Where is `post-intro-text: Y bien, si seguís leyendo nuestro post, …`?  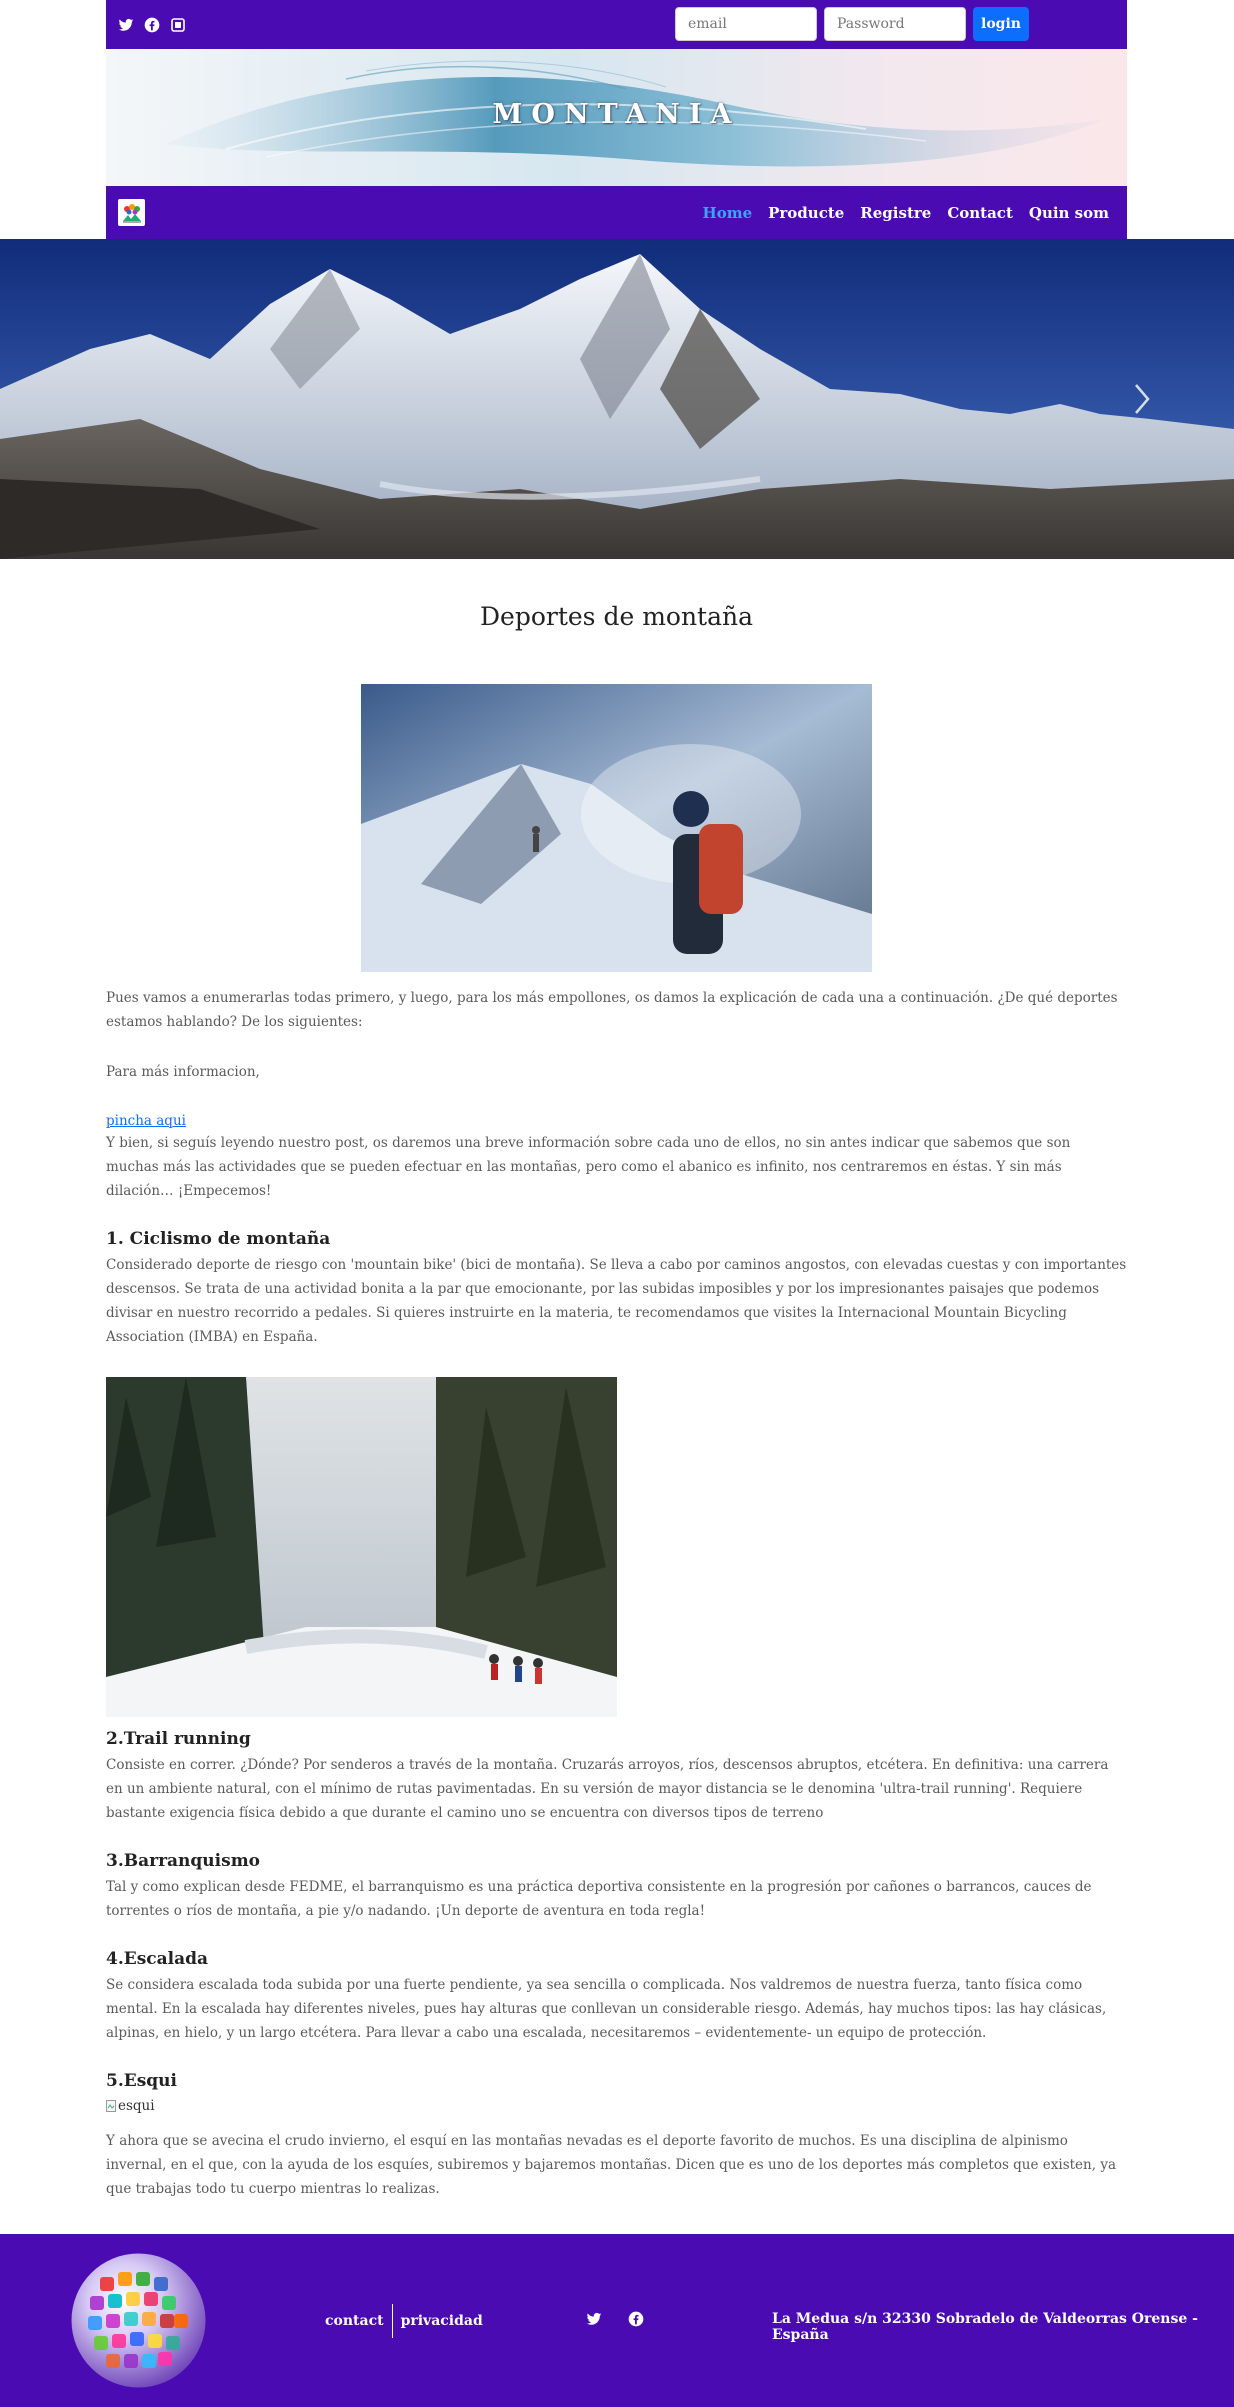
post-intro-text: Y bien, si seguís leyendo nuestro post, … is located at coordinates (588, 1167).